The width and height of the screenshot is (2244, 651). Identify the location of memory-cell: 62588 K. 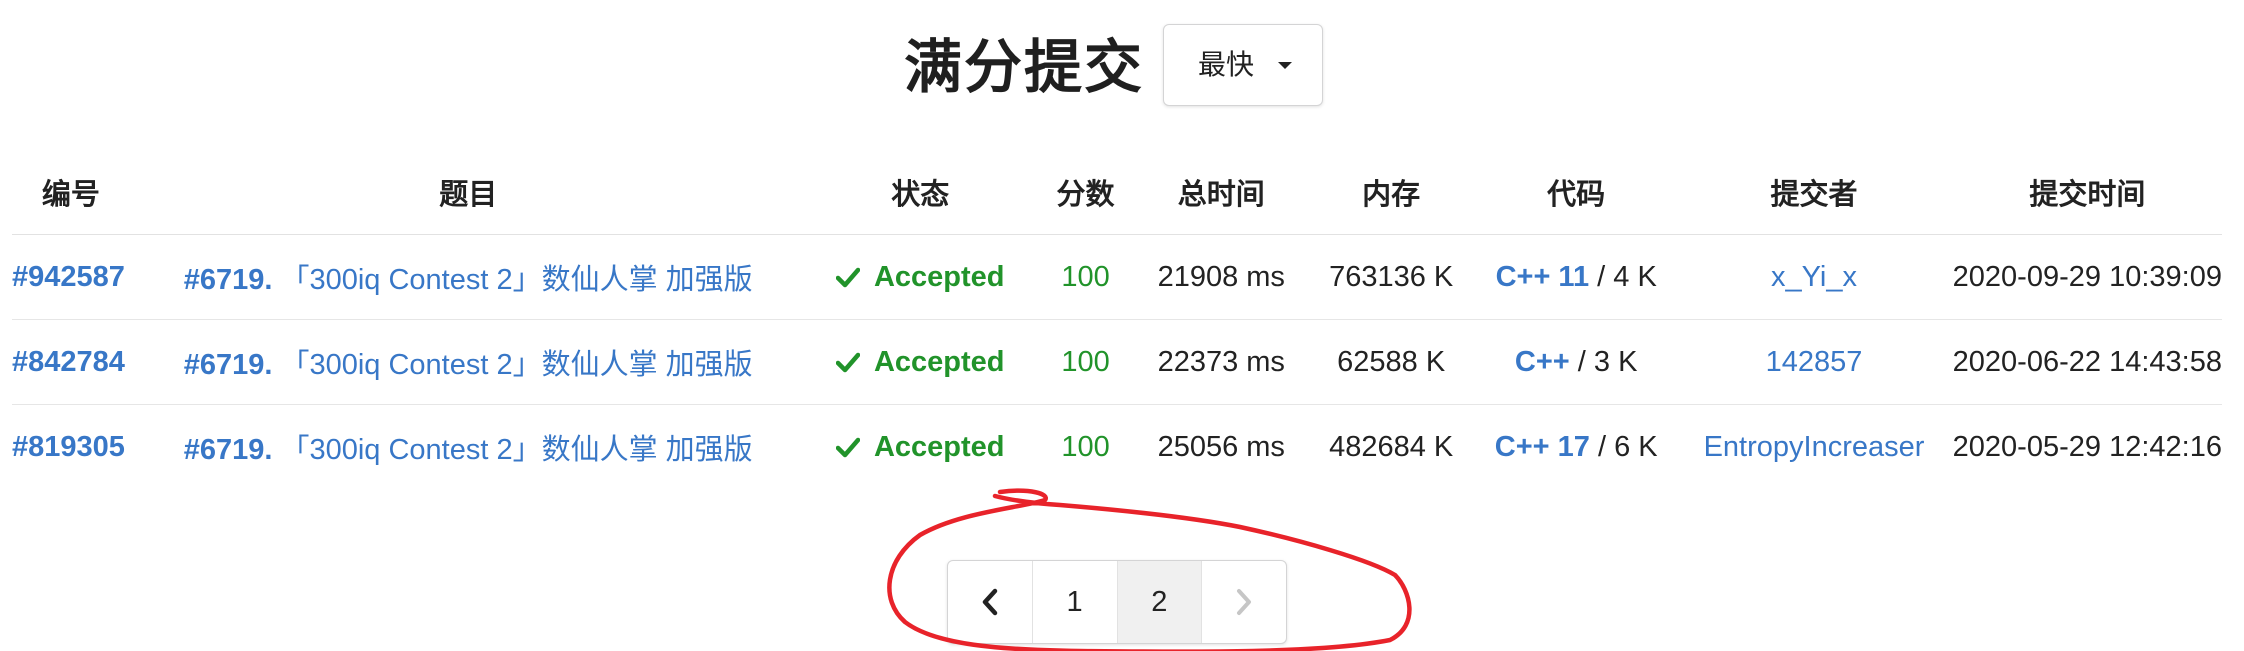
(1391, 362).